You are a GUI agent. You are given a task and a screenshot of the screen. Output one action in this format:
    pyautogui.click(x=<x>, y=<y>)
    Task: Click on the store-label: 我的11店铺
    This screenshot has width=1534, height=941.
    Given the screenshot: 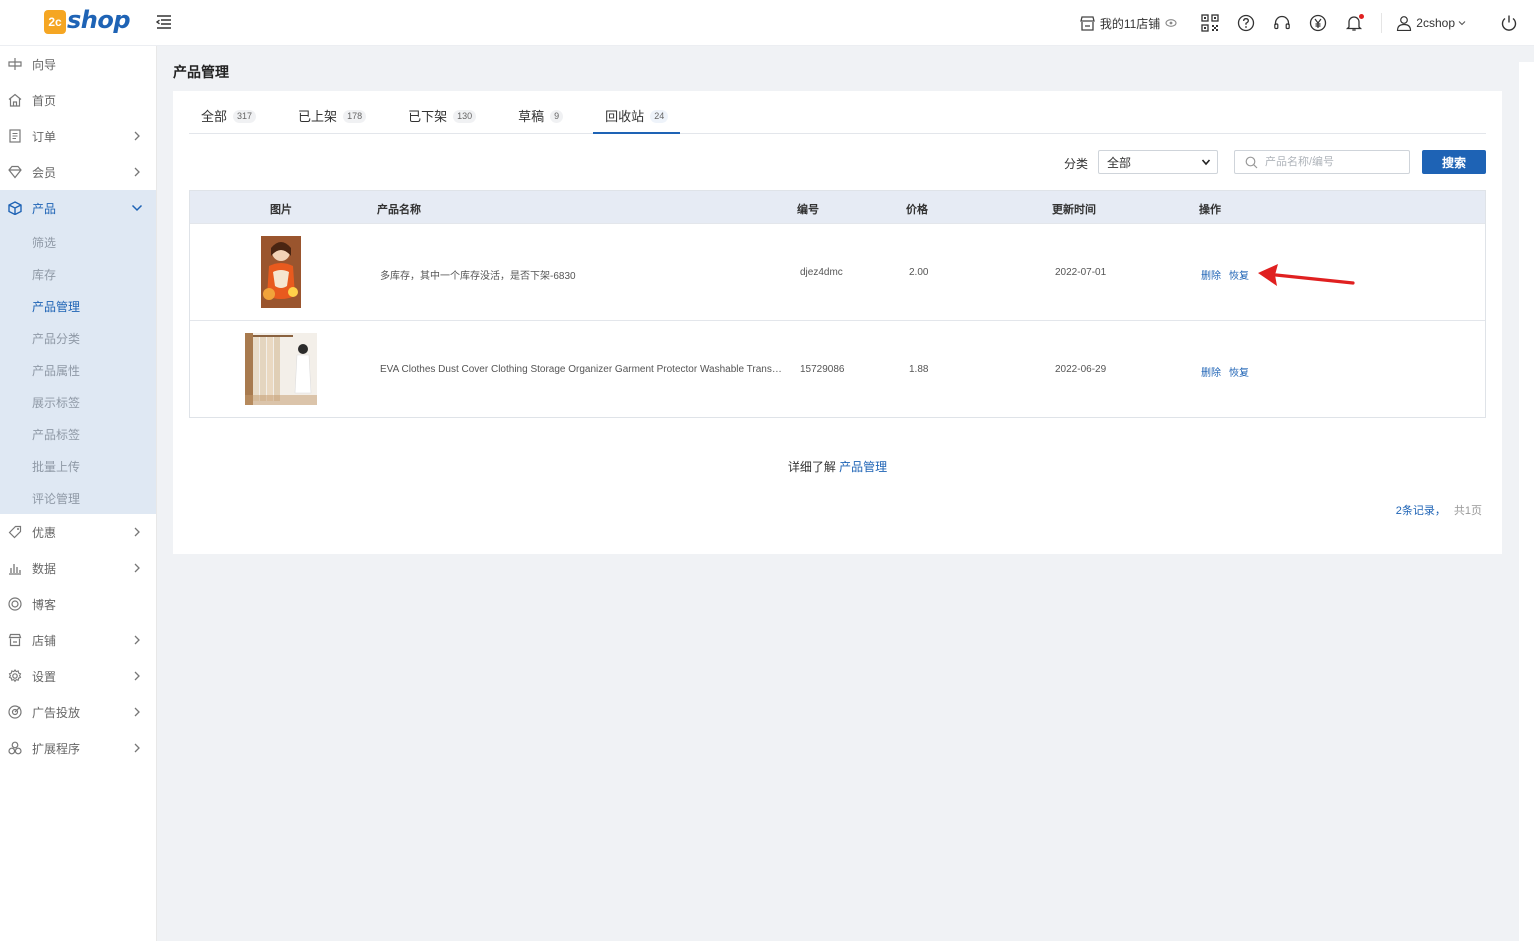 What is the action you would take?
    pyautogui.click(x=1130, y=23)
    